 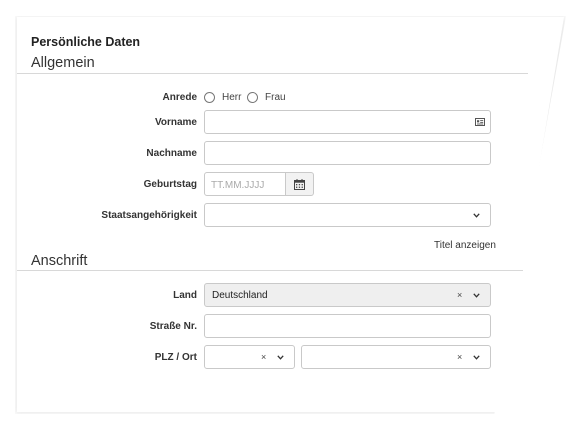 What do you see at coordinates (347, 215) in the screenshot?
I see `nationality-select` at bounding box center [347, 215].